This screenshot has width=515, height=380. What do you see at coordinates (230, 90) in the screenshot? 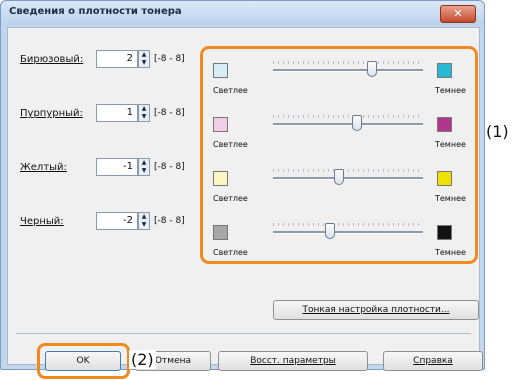
I see `cyan-lighter-label: Светлее` at bounding box center [230, 90].